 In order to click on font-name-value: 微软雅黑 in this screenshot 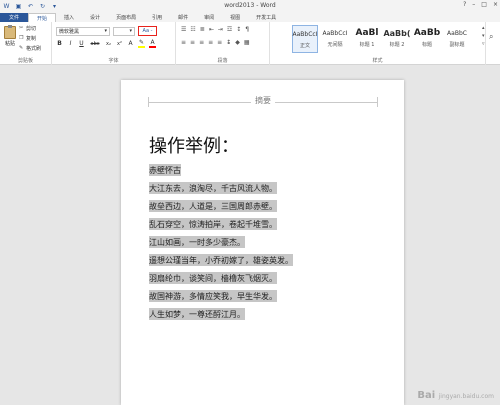, I will do `click(69, 31)`.